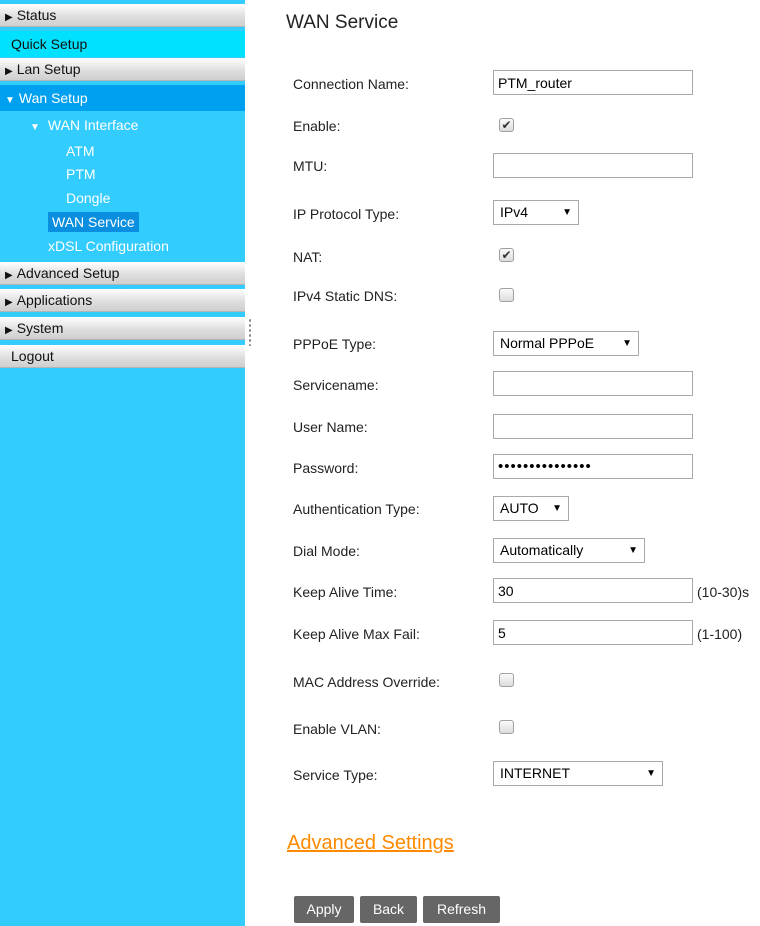  I want to click on advanced-settings-link: Advanced Settings, so click(370, 843).